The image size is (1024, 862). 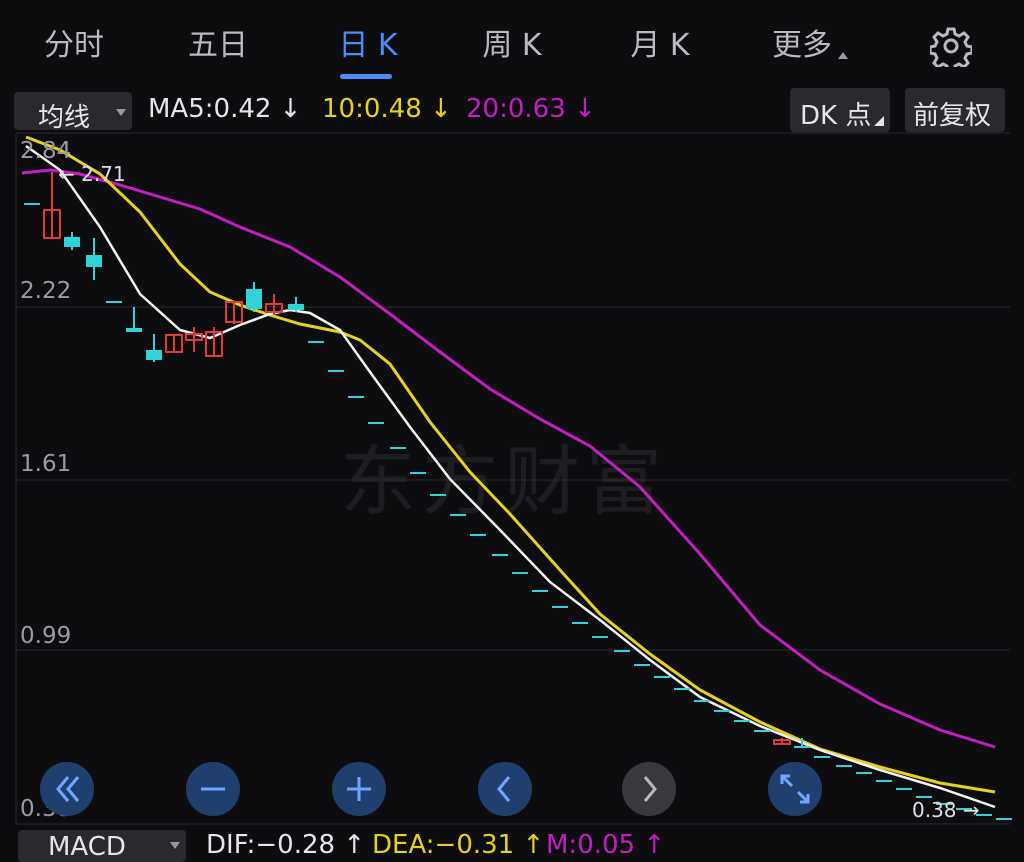 What do you see at coordinates (87, 847) in the screenshot?
I see `macd-select-label: MACD` at bounding box center [87, 847].